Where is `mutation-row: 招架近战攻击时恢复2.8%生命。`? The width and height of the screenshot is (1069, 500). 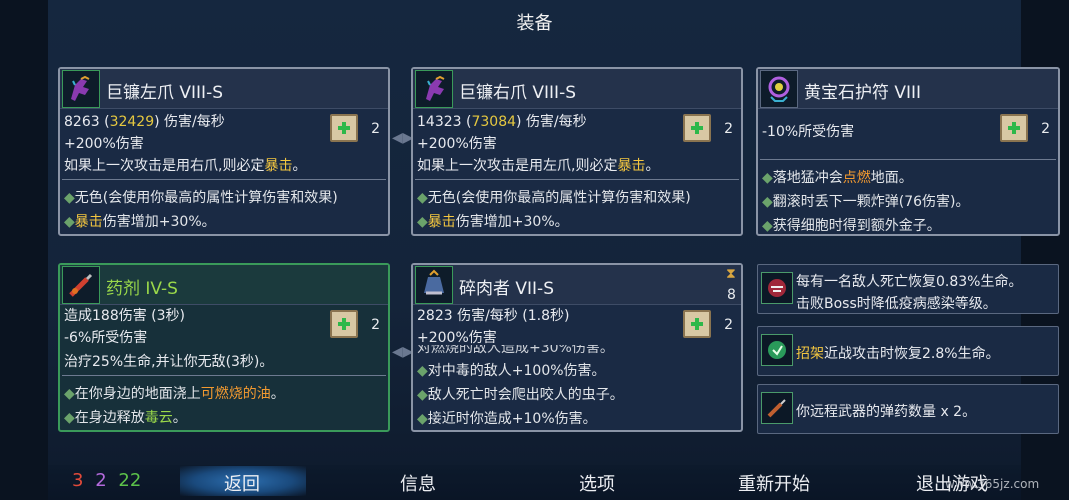 mutation-row: 招架近战攻击时恢复2.8%生命。 is located at coordinates (908, 351).